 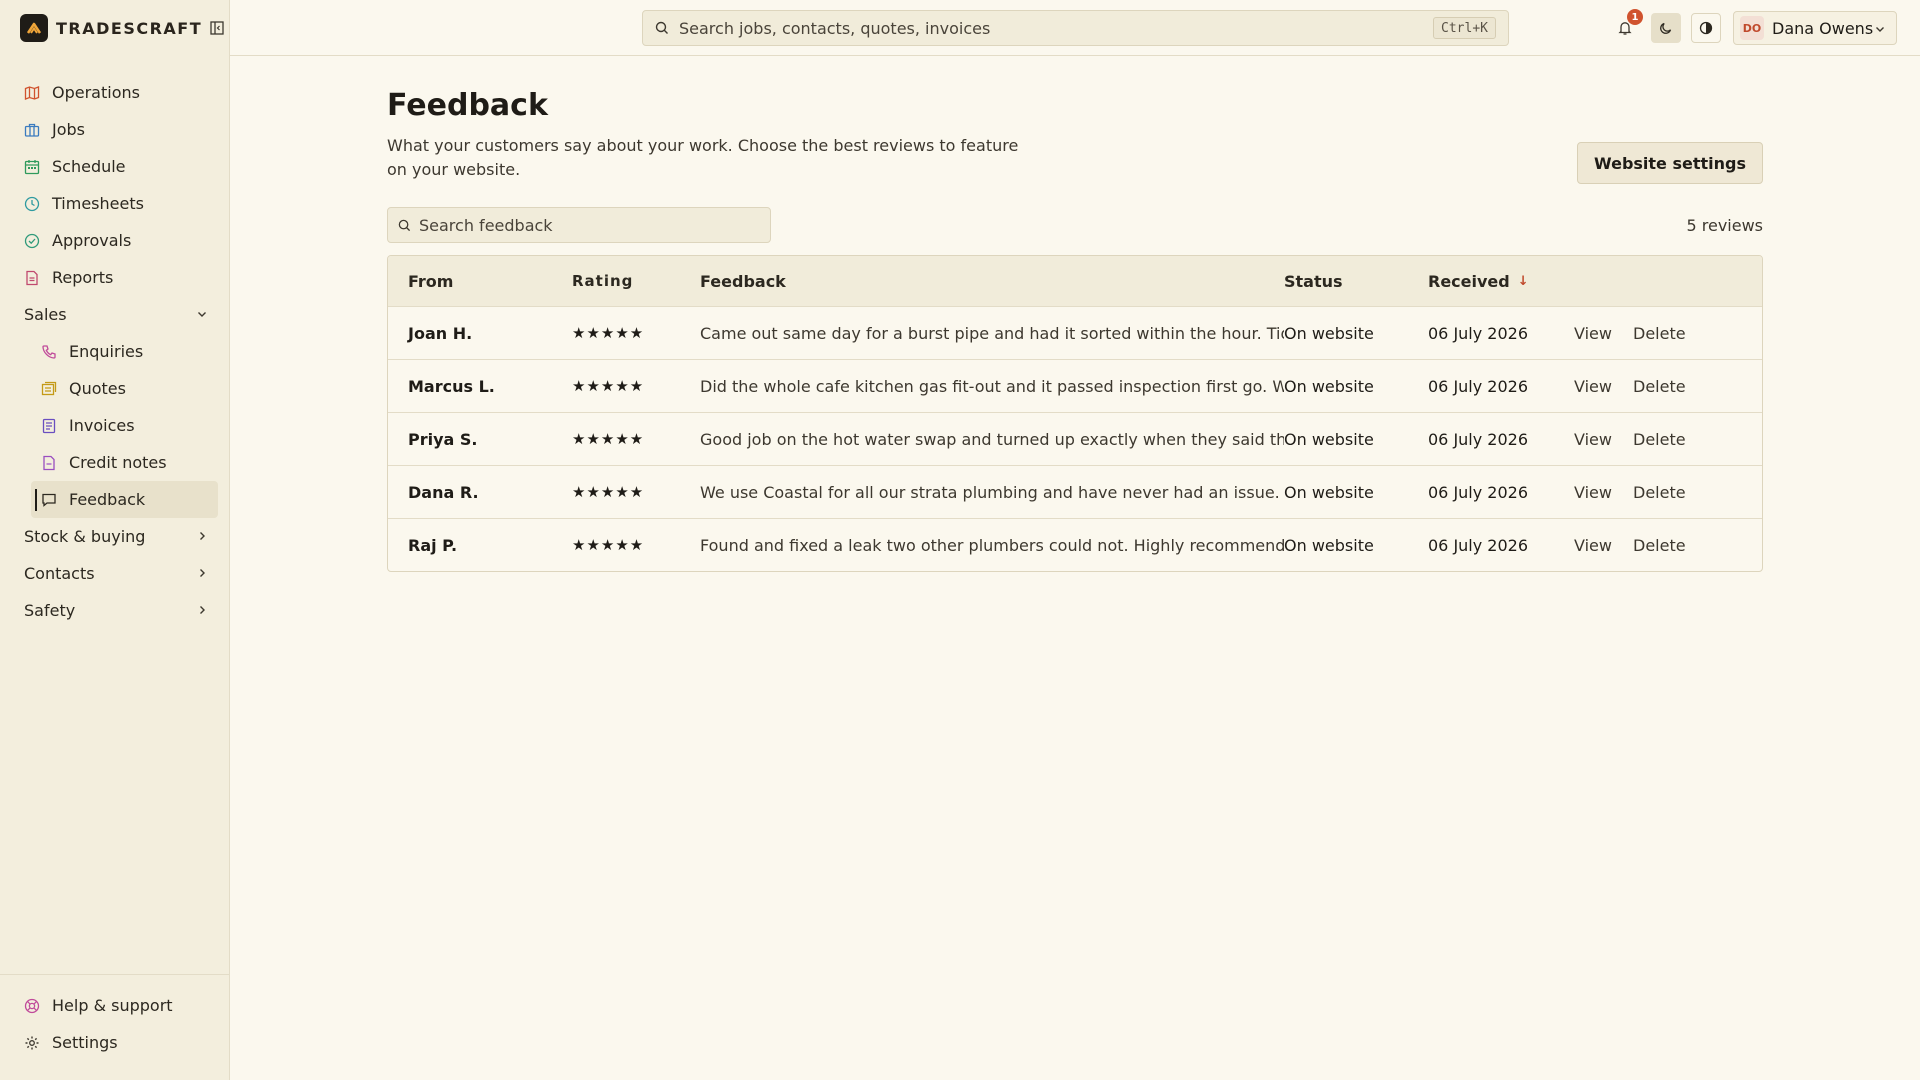 I want to click on table-header: From Rating Feedback Status Received ↓, so click(x=1075, y=281).